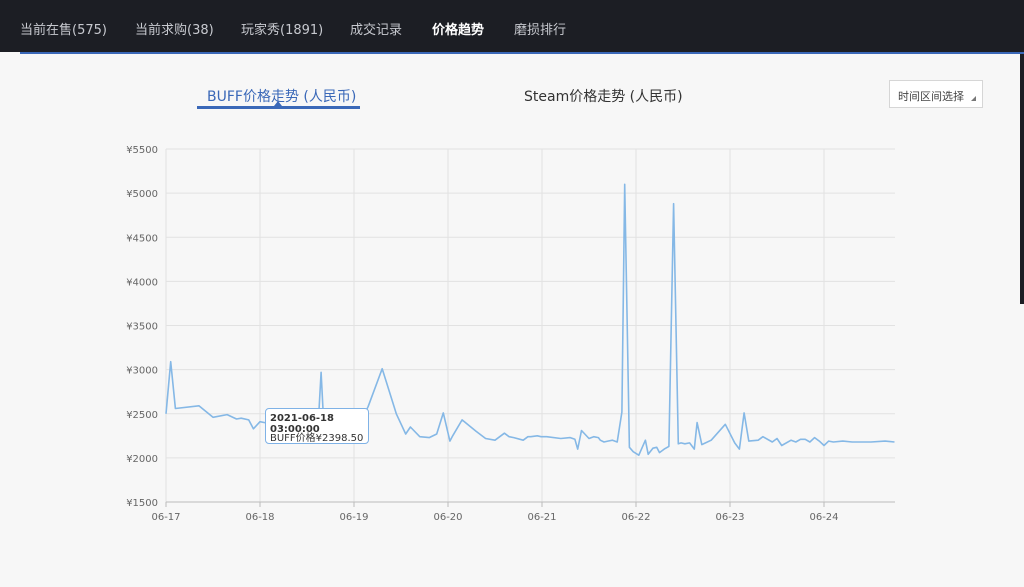 The image size is (1024, 587). I want to click on time-range-select: 时间区间选择, so click(936, 94).